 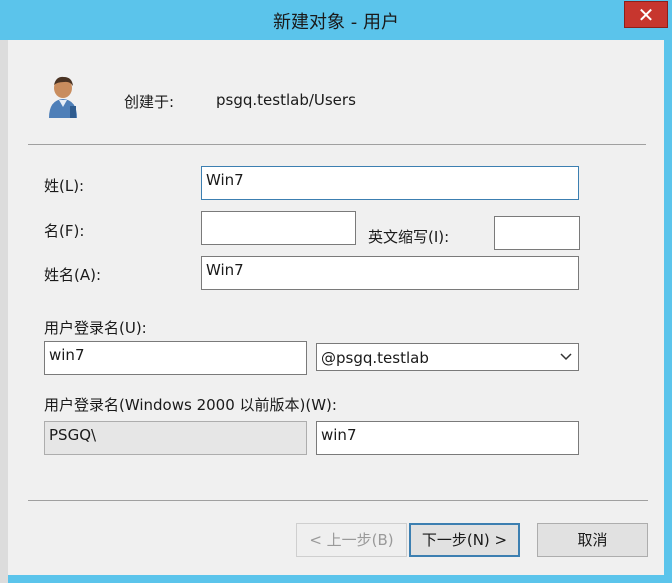 What do you see at coordinates (95, 328) in the screenshot?
I see `logon-name-label: 用户登录名(U):` at bounding box center [95, 328].